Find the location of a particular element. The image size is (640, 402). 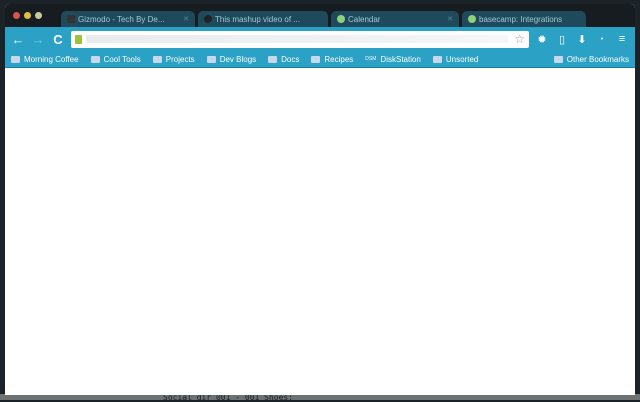

bookmark-cool-tools: Cool Tools is located at coordinates (115, 59).